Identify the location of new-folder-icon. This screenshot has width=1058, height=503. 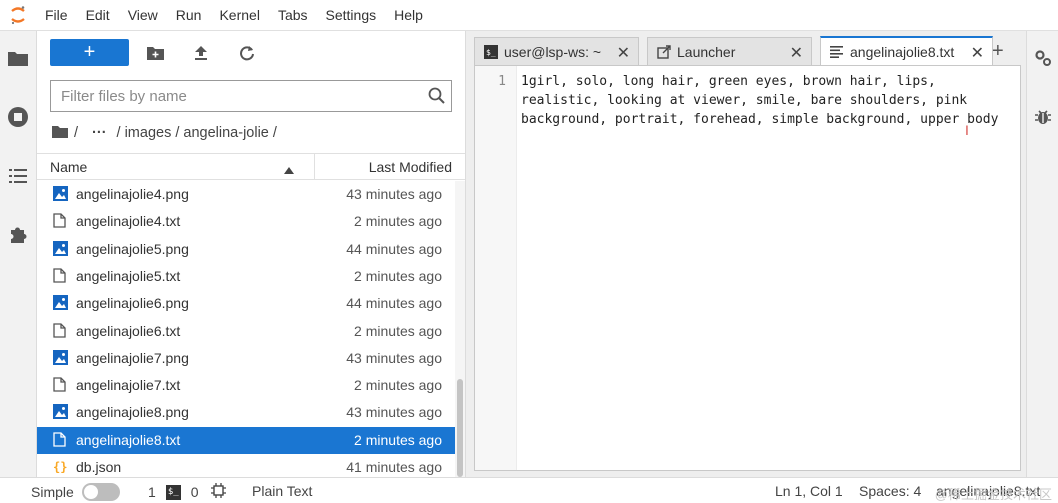
(155, 53).